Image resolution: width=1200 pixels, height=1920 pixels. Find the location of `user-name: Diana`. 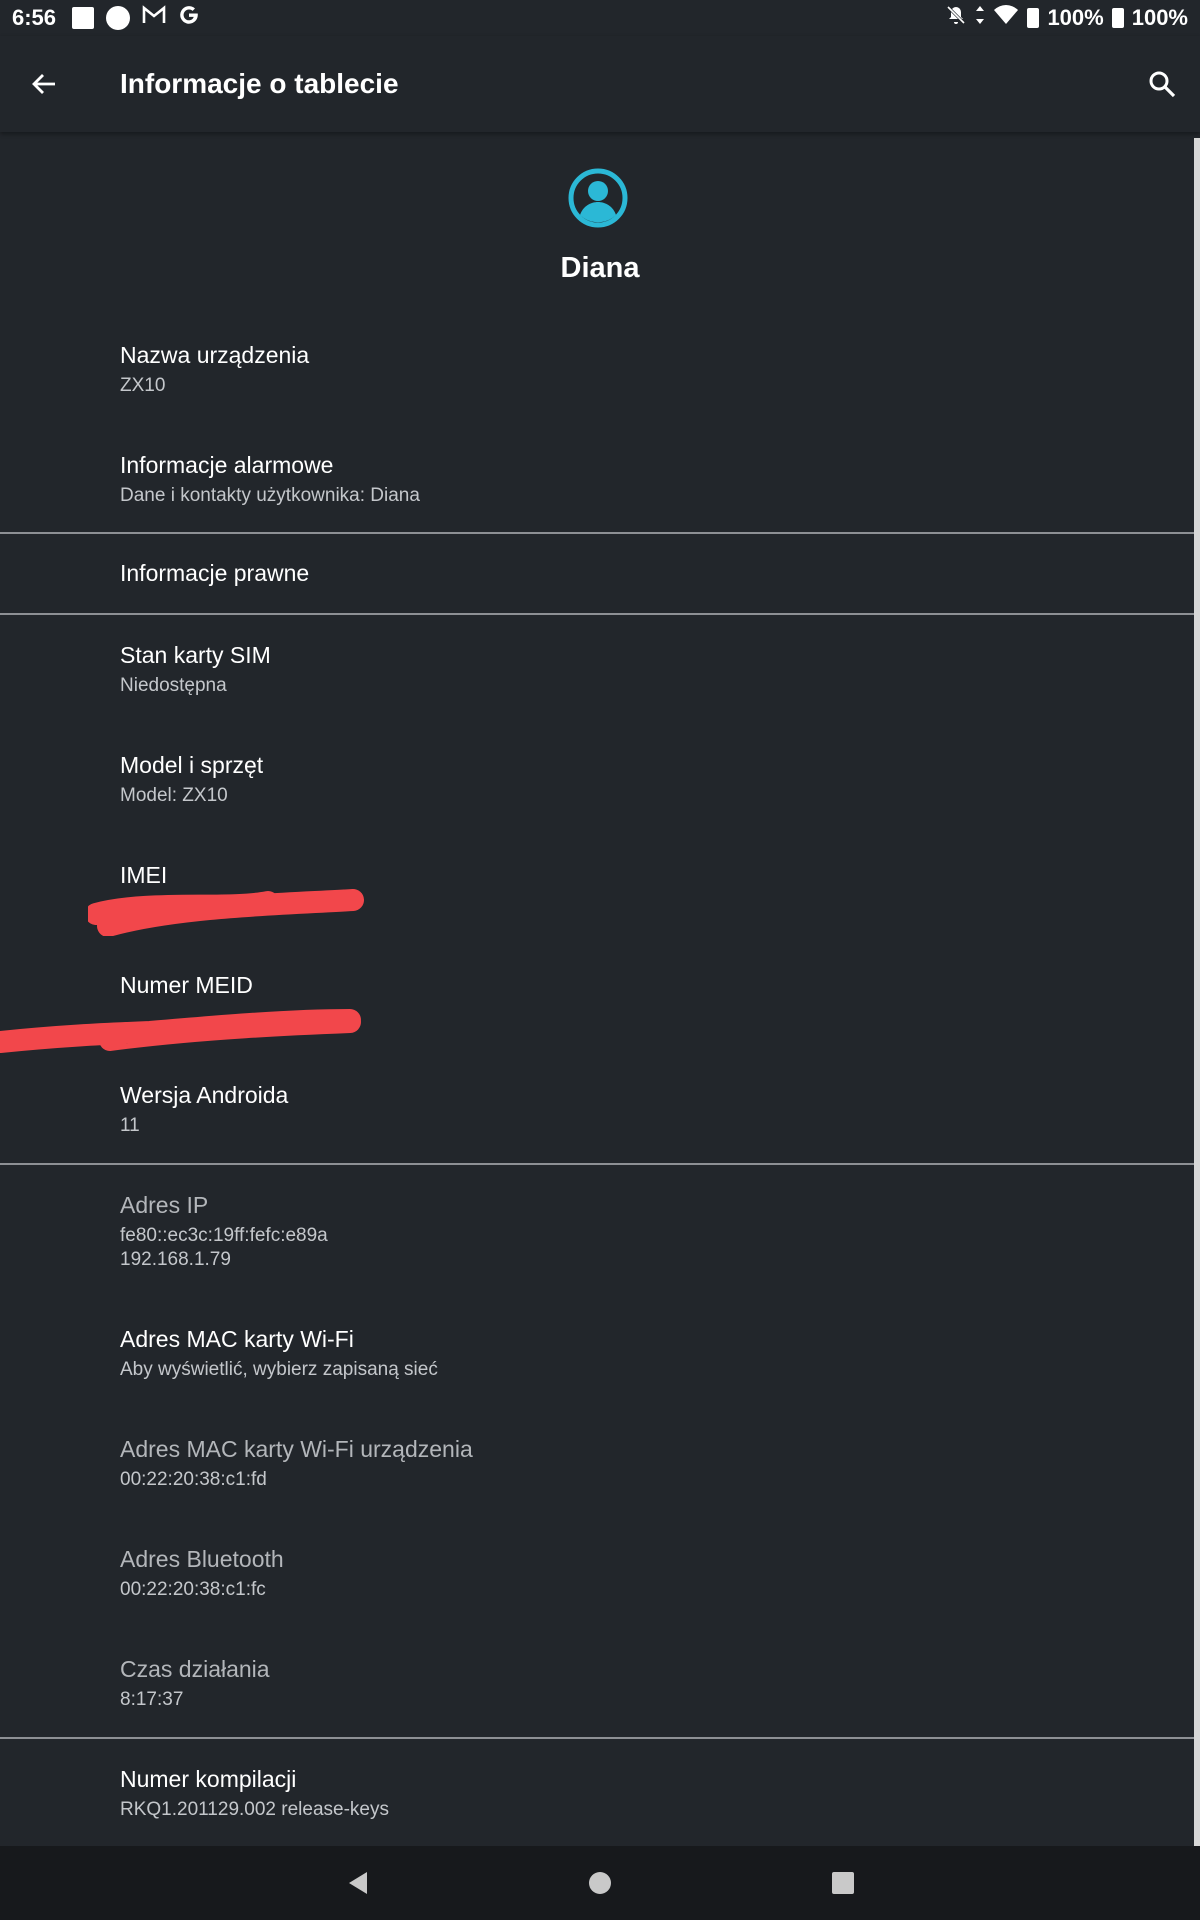

user-name: Diana is located at coordinates (600, 268).